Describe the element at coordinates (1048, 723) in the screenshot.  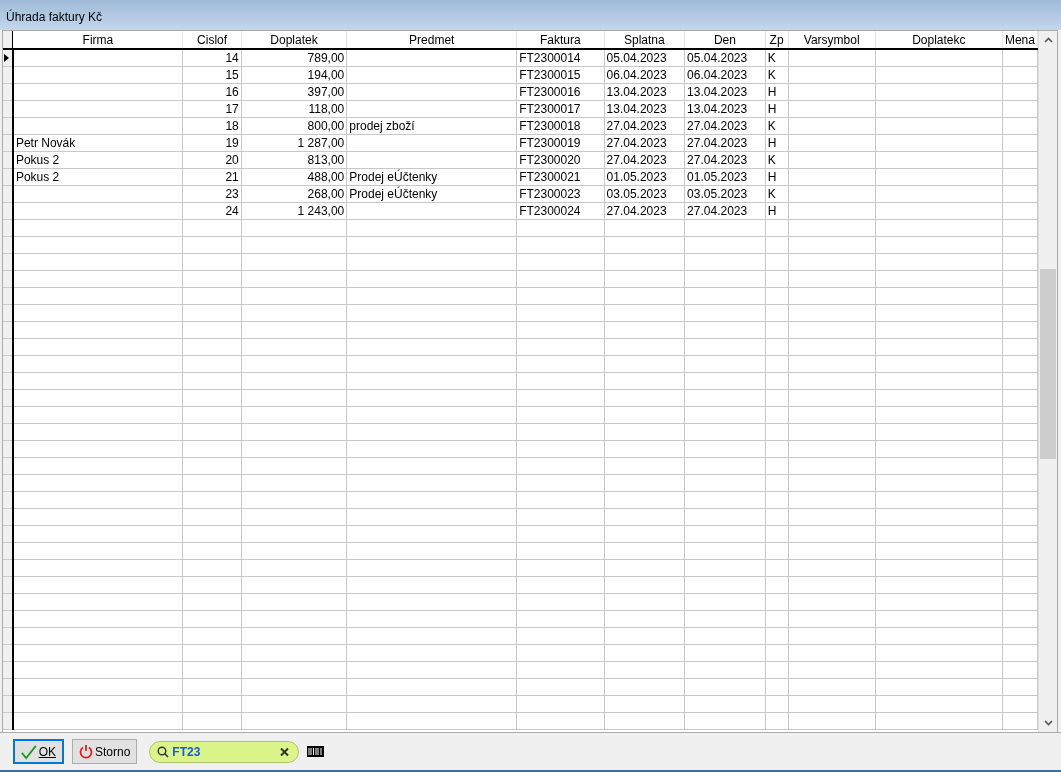
I see `scroll-down-icon` at that location.